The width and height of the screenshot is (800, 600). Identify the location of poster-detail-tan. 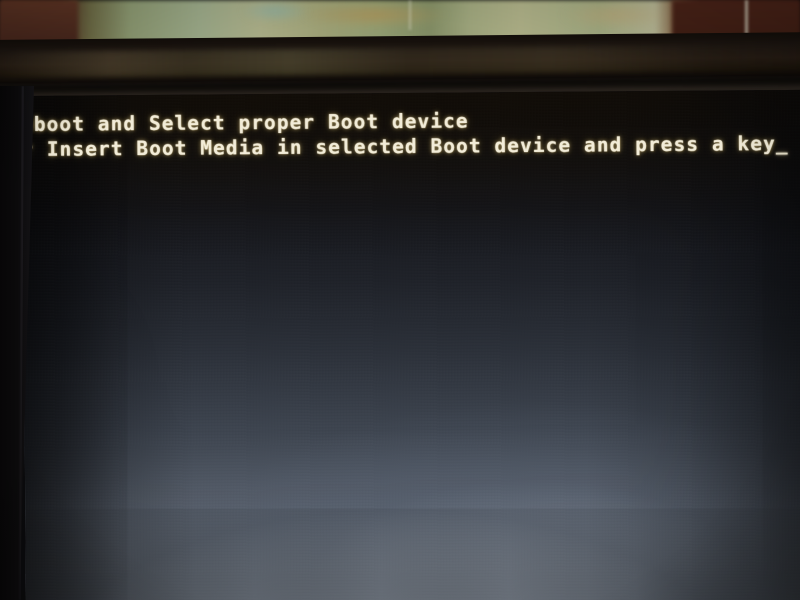
(375, 15).